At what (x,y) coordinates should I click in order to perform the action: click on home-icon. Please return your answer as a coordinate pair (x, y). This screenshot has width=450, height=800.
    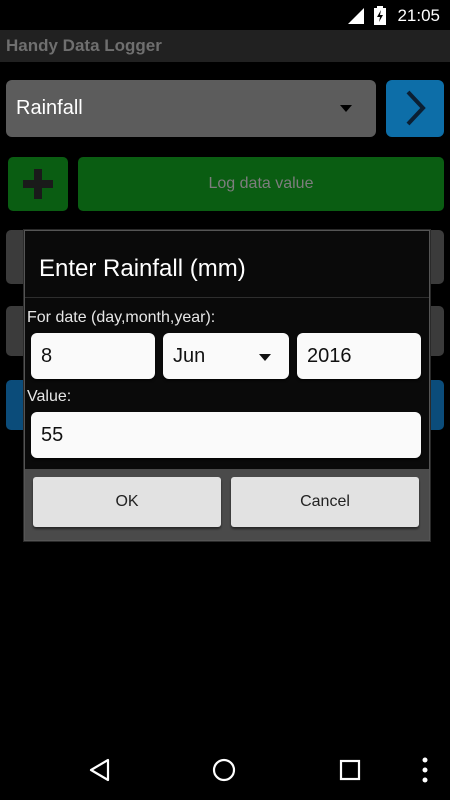
    Looking at the image, I should click on (224, 770).